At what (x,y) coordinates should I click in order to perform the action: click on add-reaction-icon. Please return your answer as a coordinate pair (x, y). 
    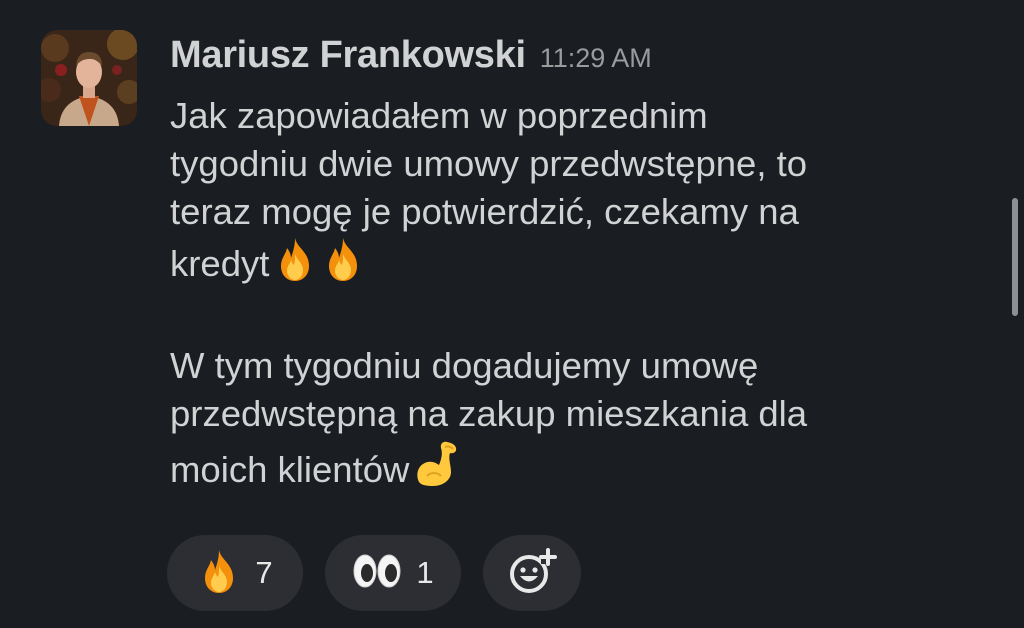
    Looking at the image, I should click on (532, 573).